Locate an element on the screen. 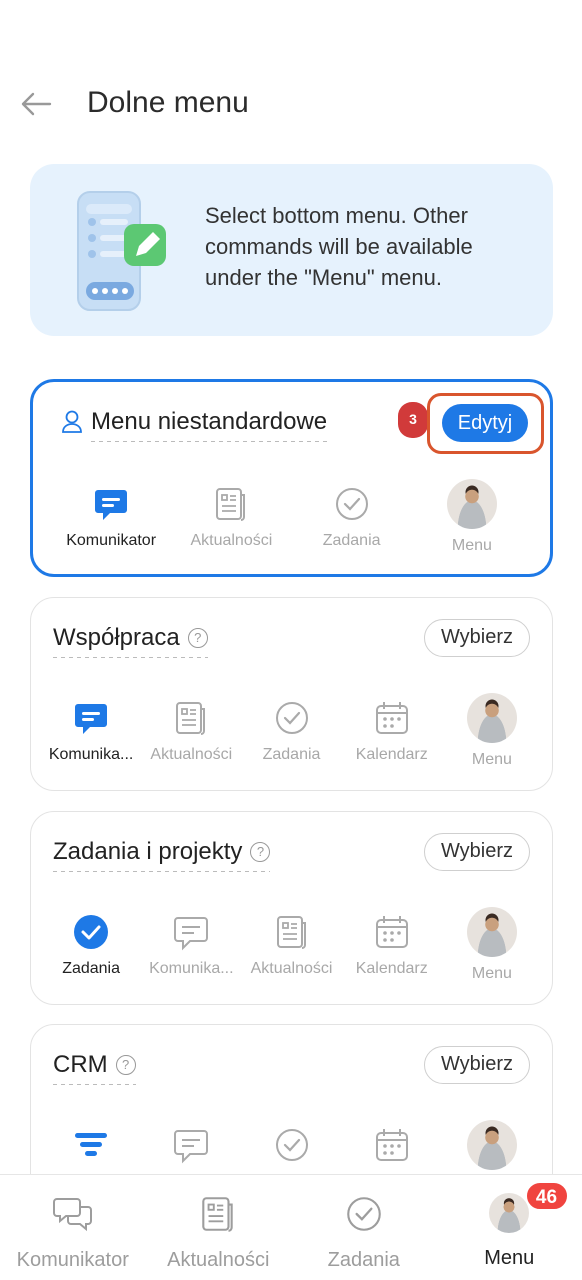  check-filled-icon is located at coordinates (91, 932).